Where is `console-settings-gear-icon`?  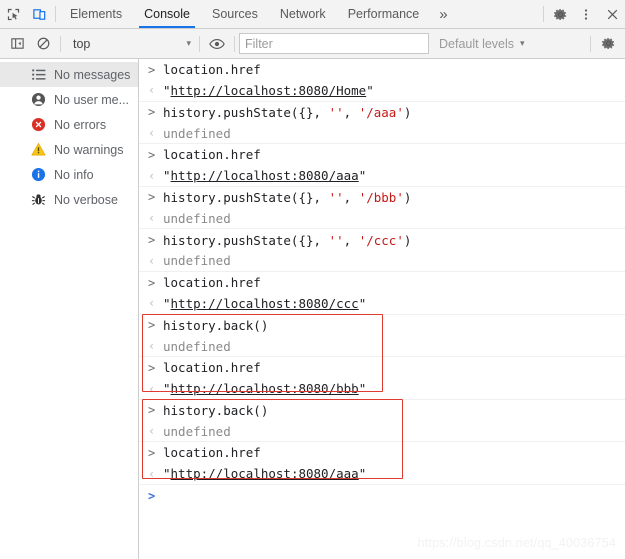 console-settings-gear-icon is located at coordinates (608, 44).